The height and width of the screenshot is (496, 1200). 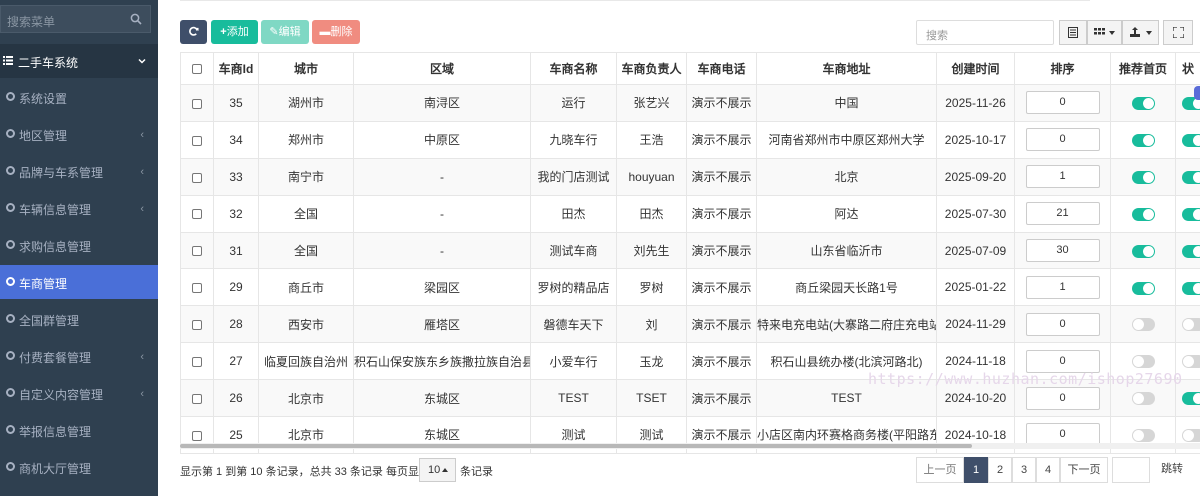 What do you see at coordinates (690, 213) in the screenshot?
I see `table-row: 32 全国 - 田杰 田杰 演示不展示 阿达 2025-07-30 21` at bounding box center [690, 213].